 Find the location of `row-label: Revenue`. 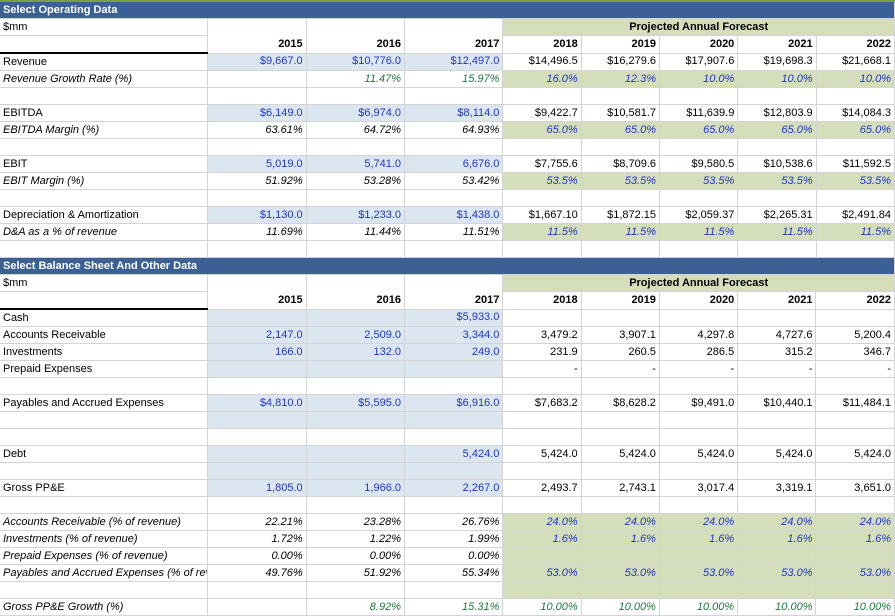

row-label: Revenue is located at coordinates (104, 62).